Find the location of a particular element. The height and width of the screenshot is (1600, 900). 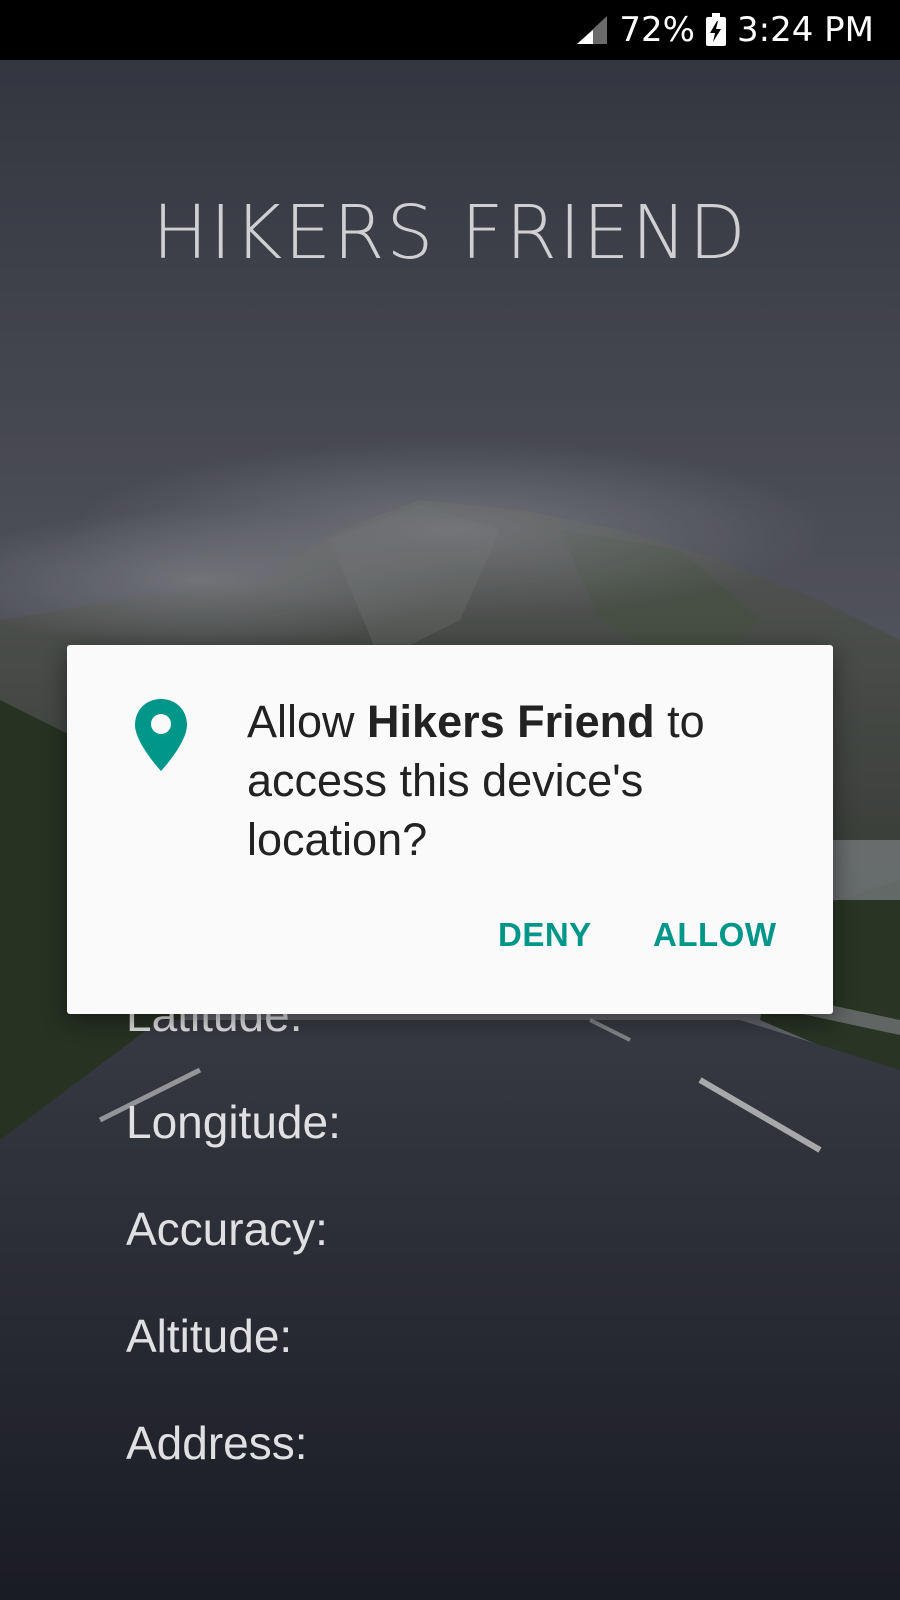

accuracy-label: Accuracy: is located at coordinates (227, 1229).